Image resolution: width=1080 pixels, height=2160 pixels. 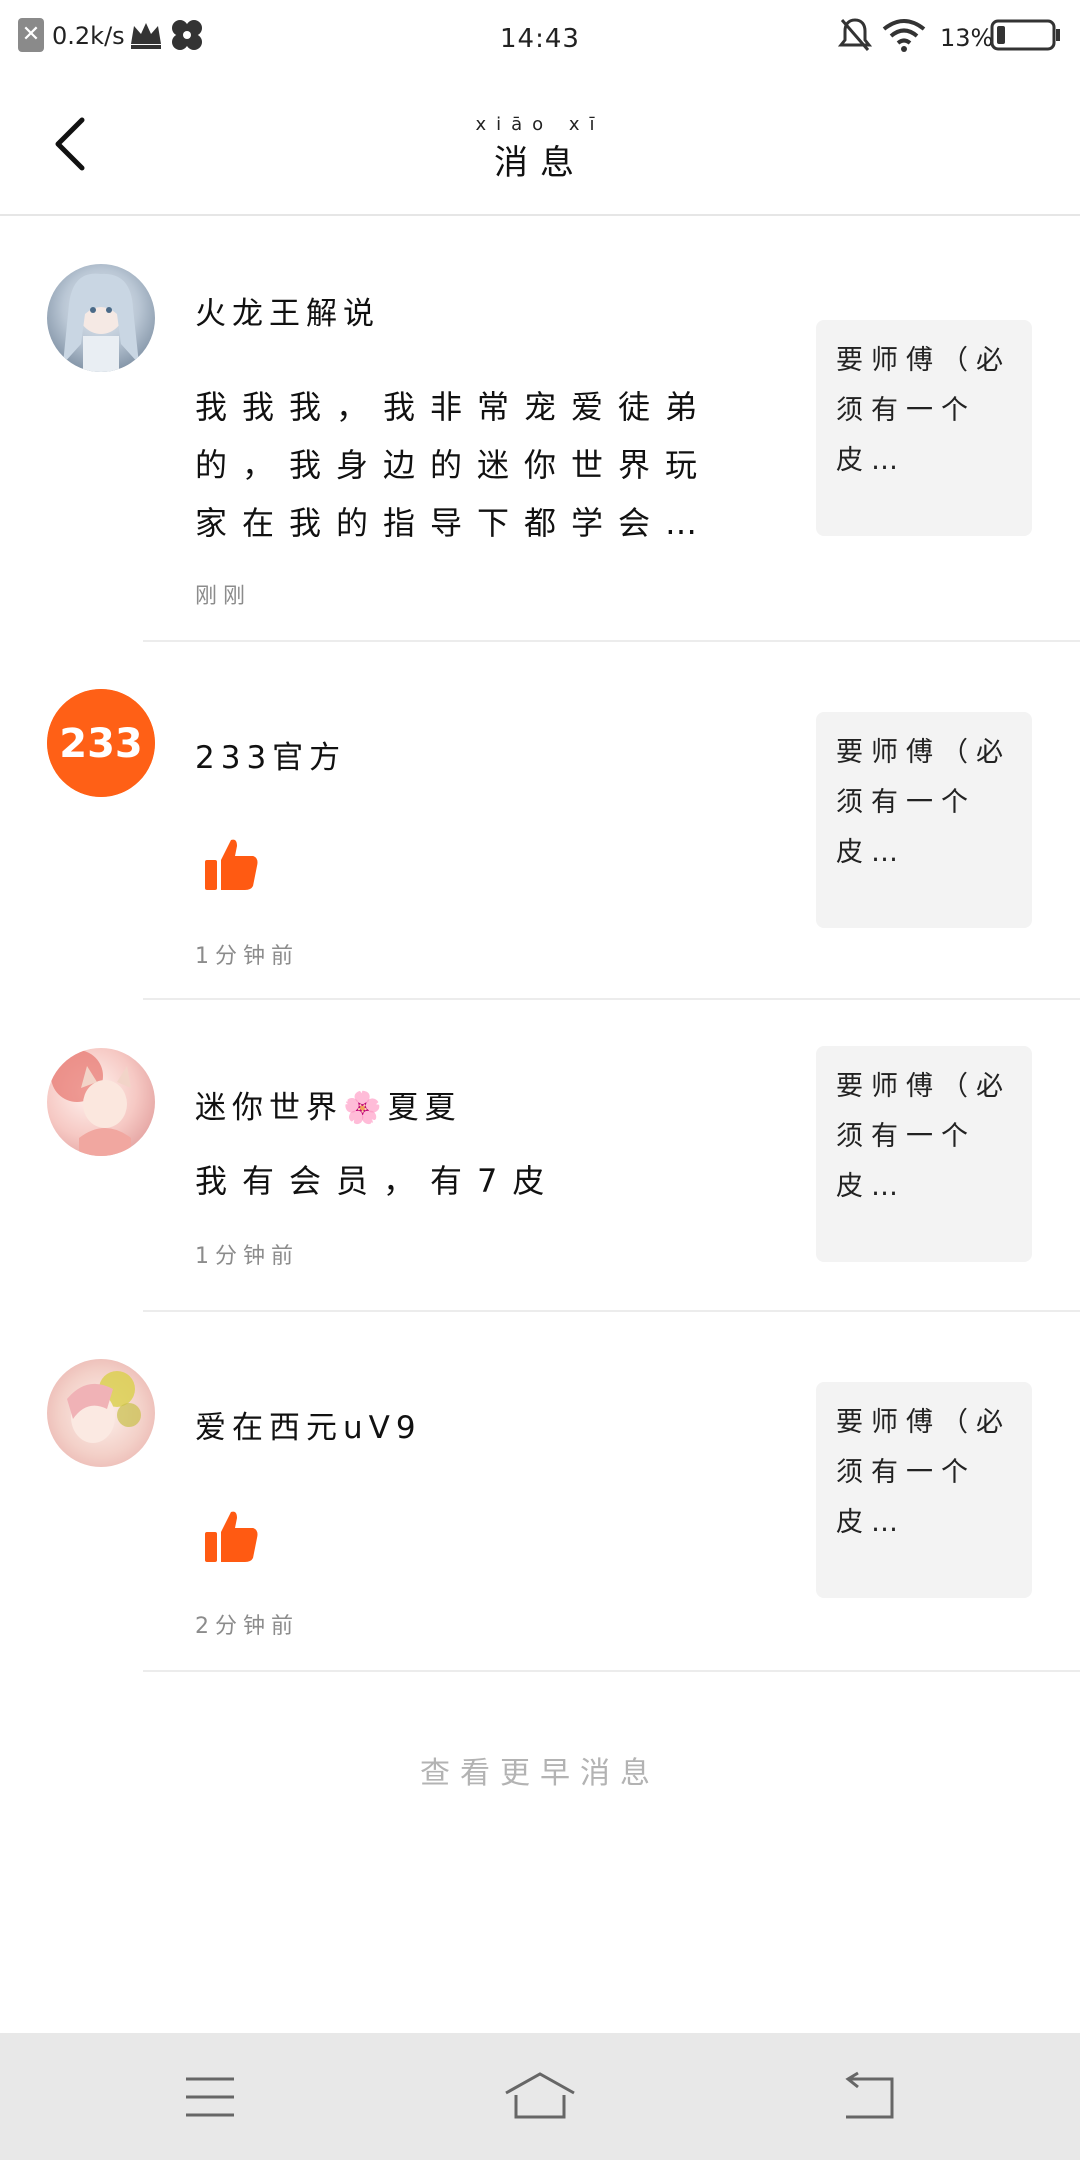 I want to click on battery-icon, so click(x=1025, y=35).